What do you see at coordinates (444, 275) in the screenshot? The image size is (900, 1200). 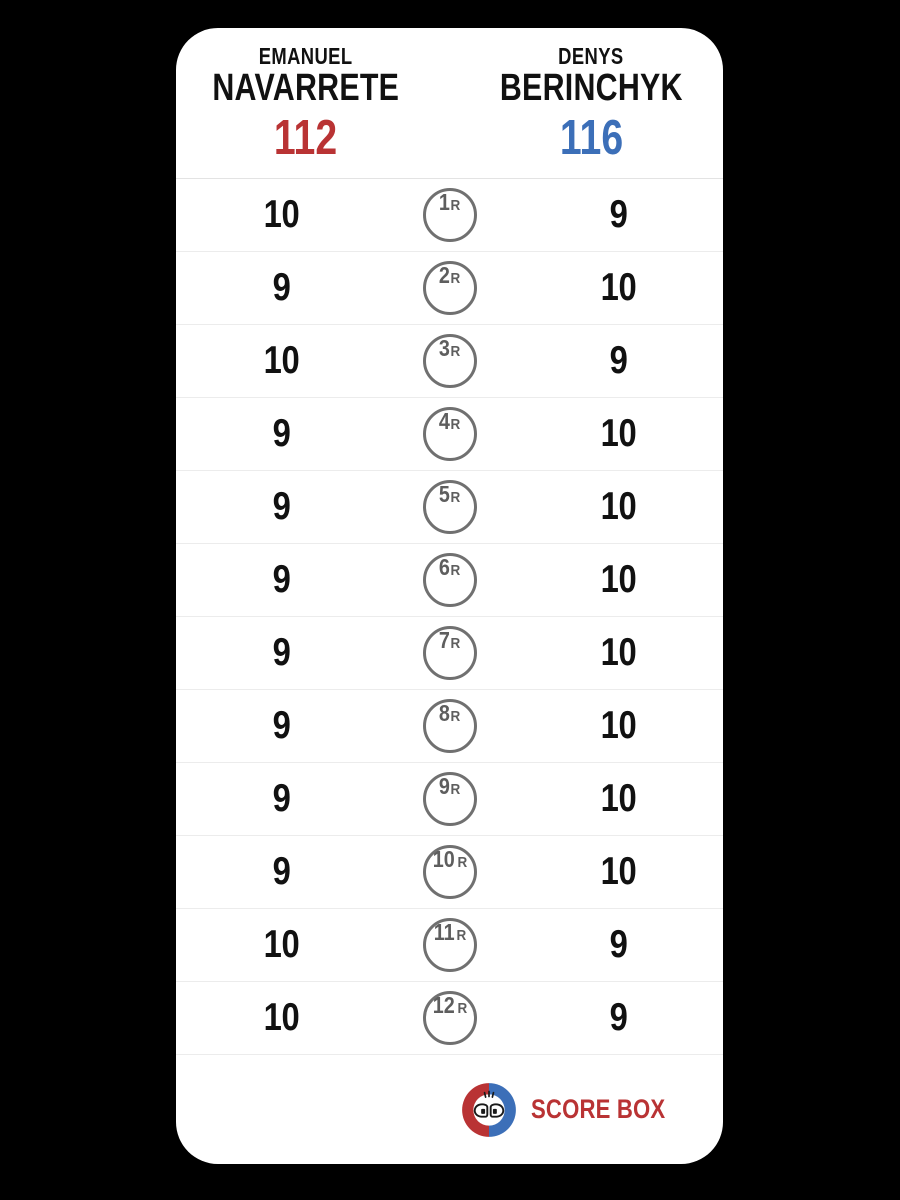 I see `round-number: 2` at bounding box center [444, 275].